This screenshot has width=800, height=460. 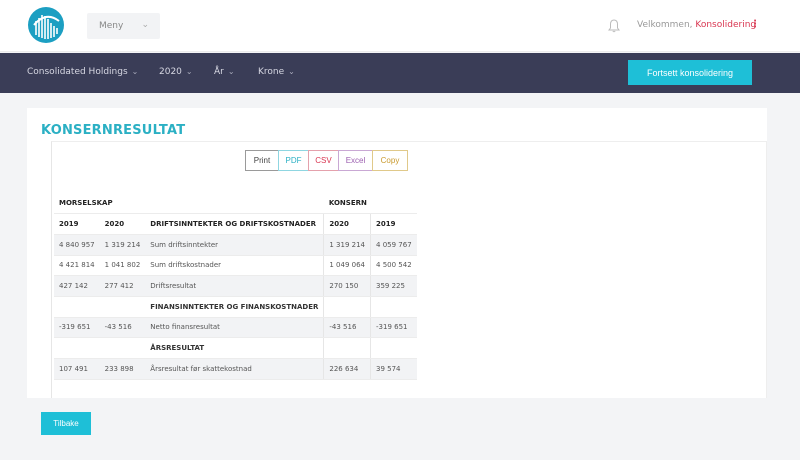 I want to click on section-label: FINANSINNTEKTER OG FINANSKOSTNADER, so click(x=234, y=307).